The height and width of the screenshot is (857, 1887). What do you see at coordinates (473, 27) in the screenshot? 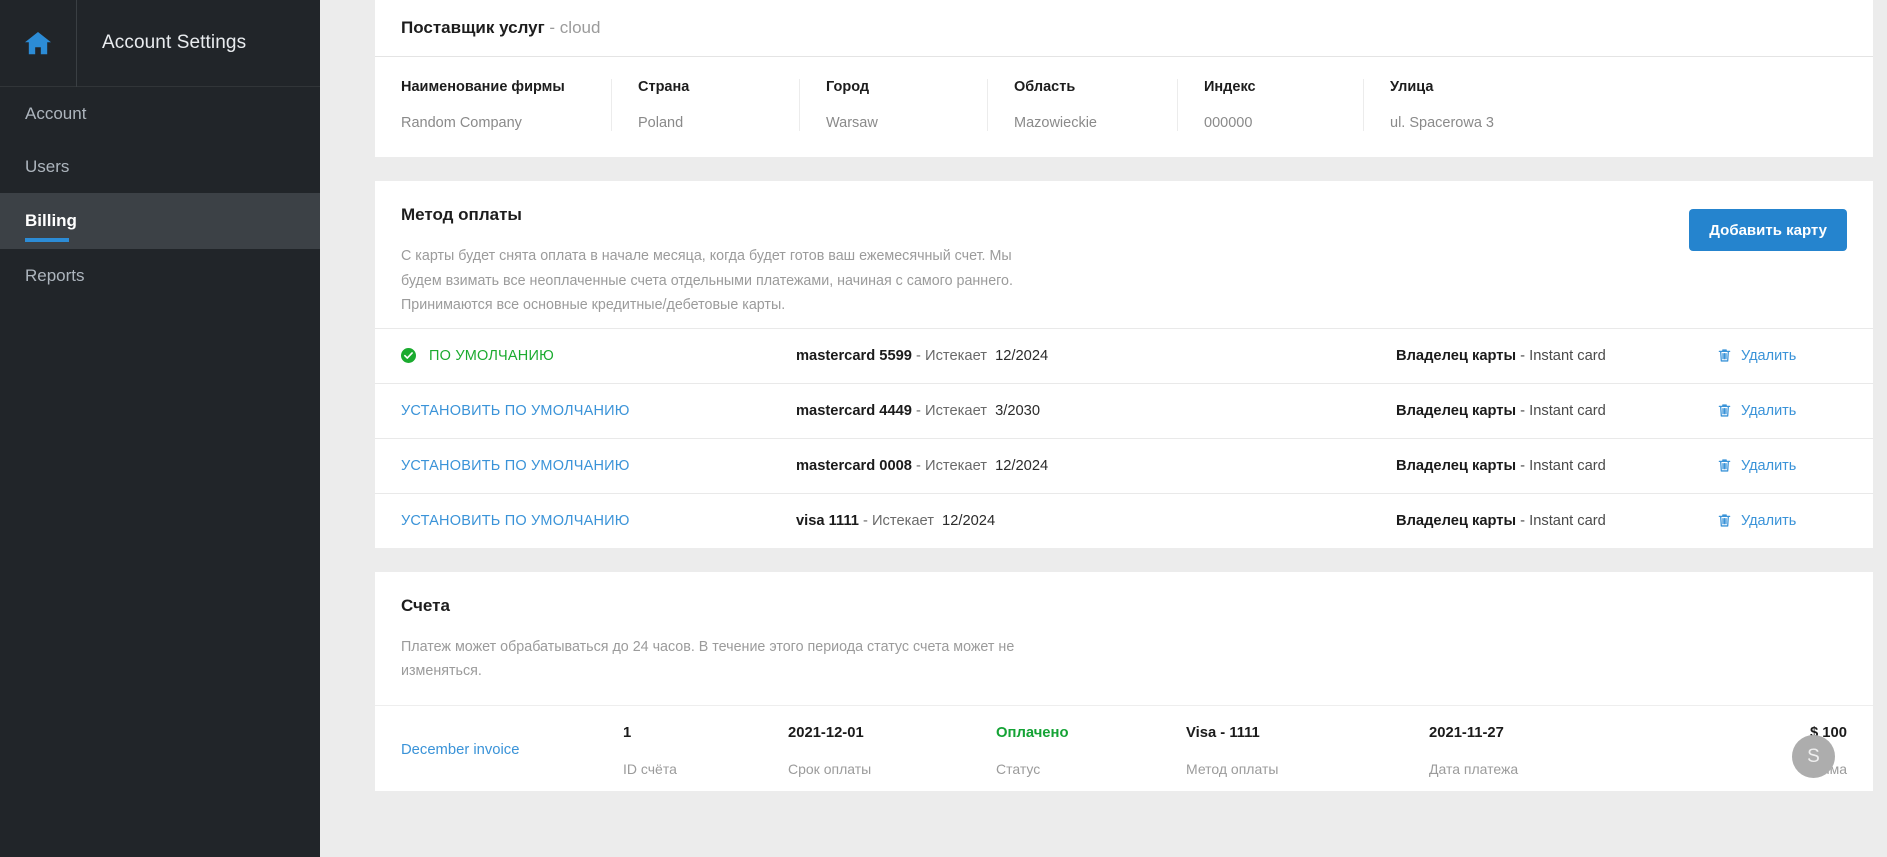
I see `service-provider-title: Поставщик услуг` at bounding box center [473, 27].